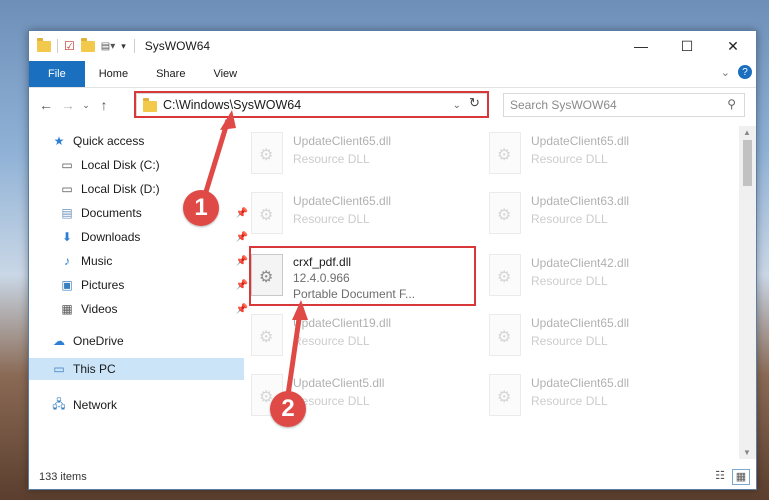  I want to click on arrow-1-head, so click(228, 120).